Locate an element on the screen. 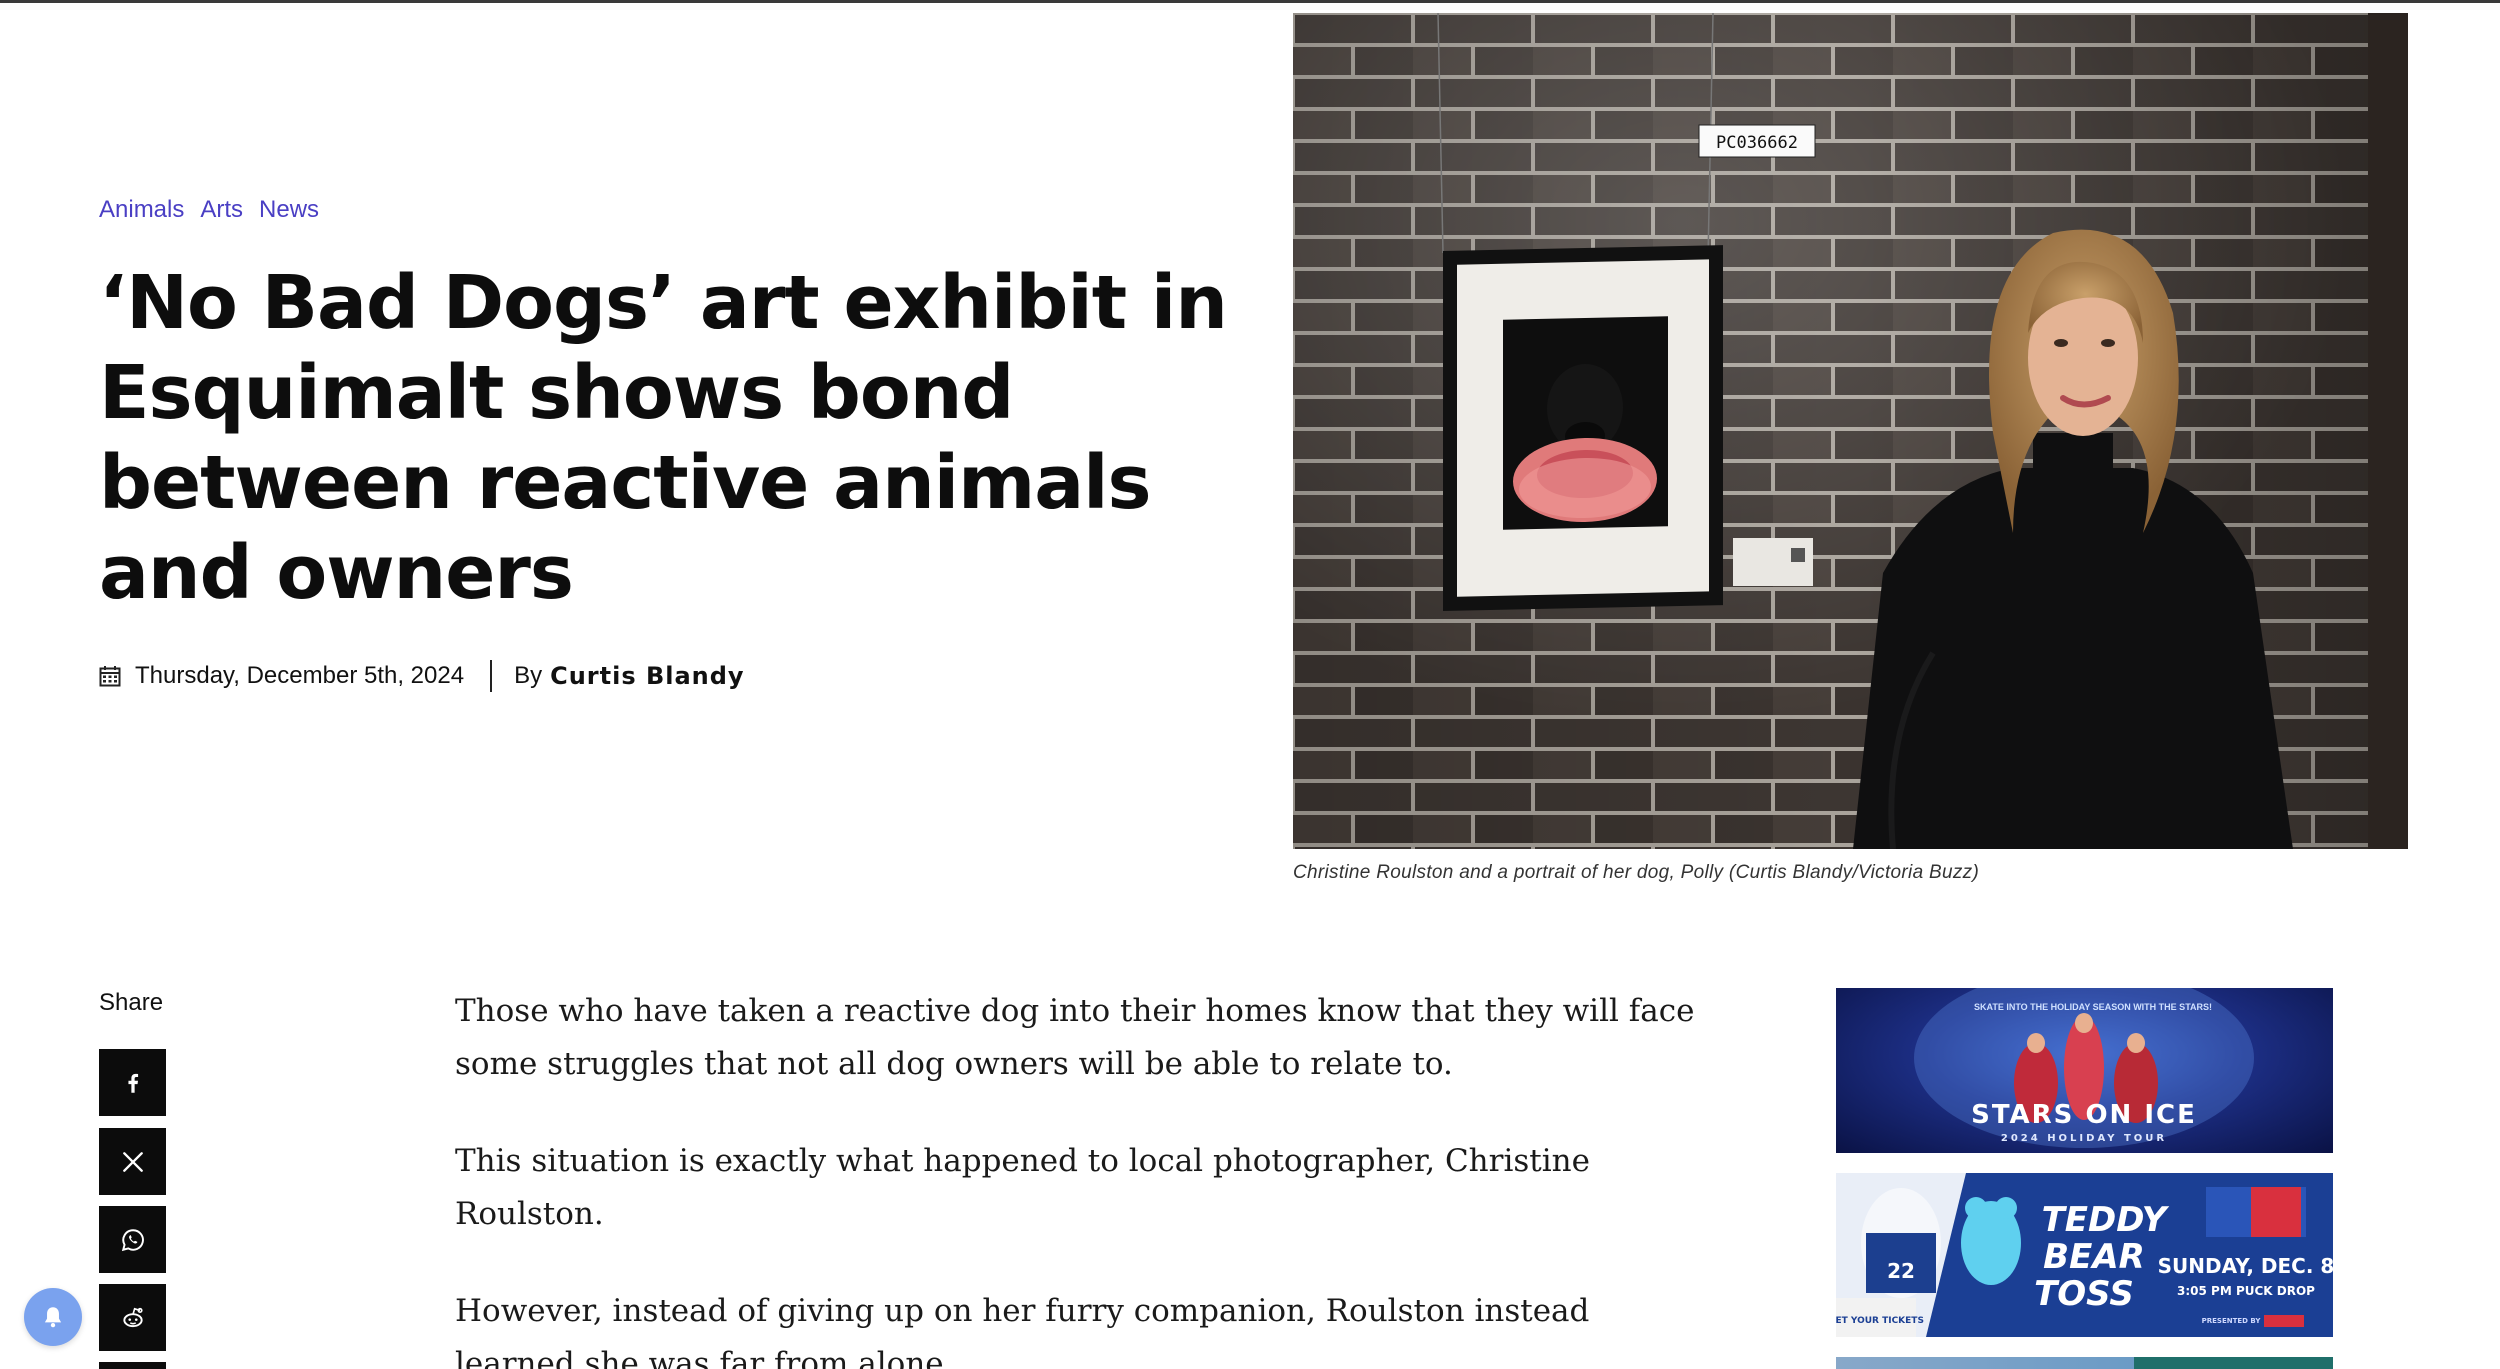 The height and width of the screenshot is (1369, 2500). x-icon is located at coordinates (132, 1161).